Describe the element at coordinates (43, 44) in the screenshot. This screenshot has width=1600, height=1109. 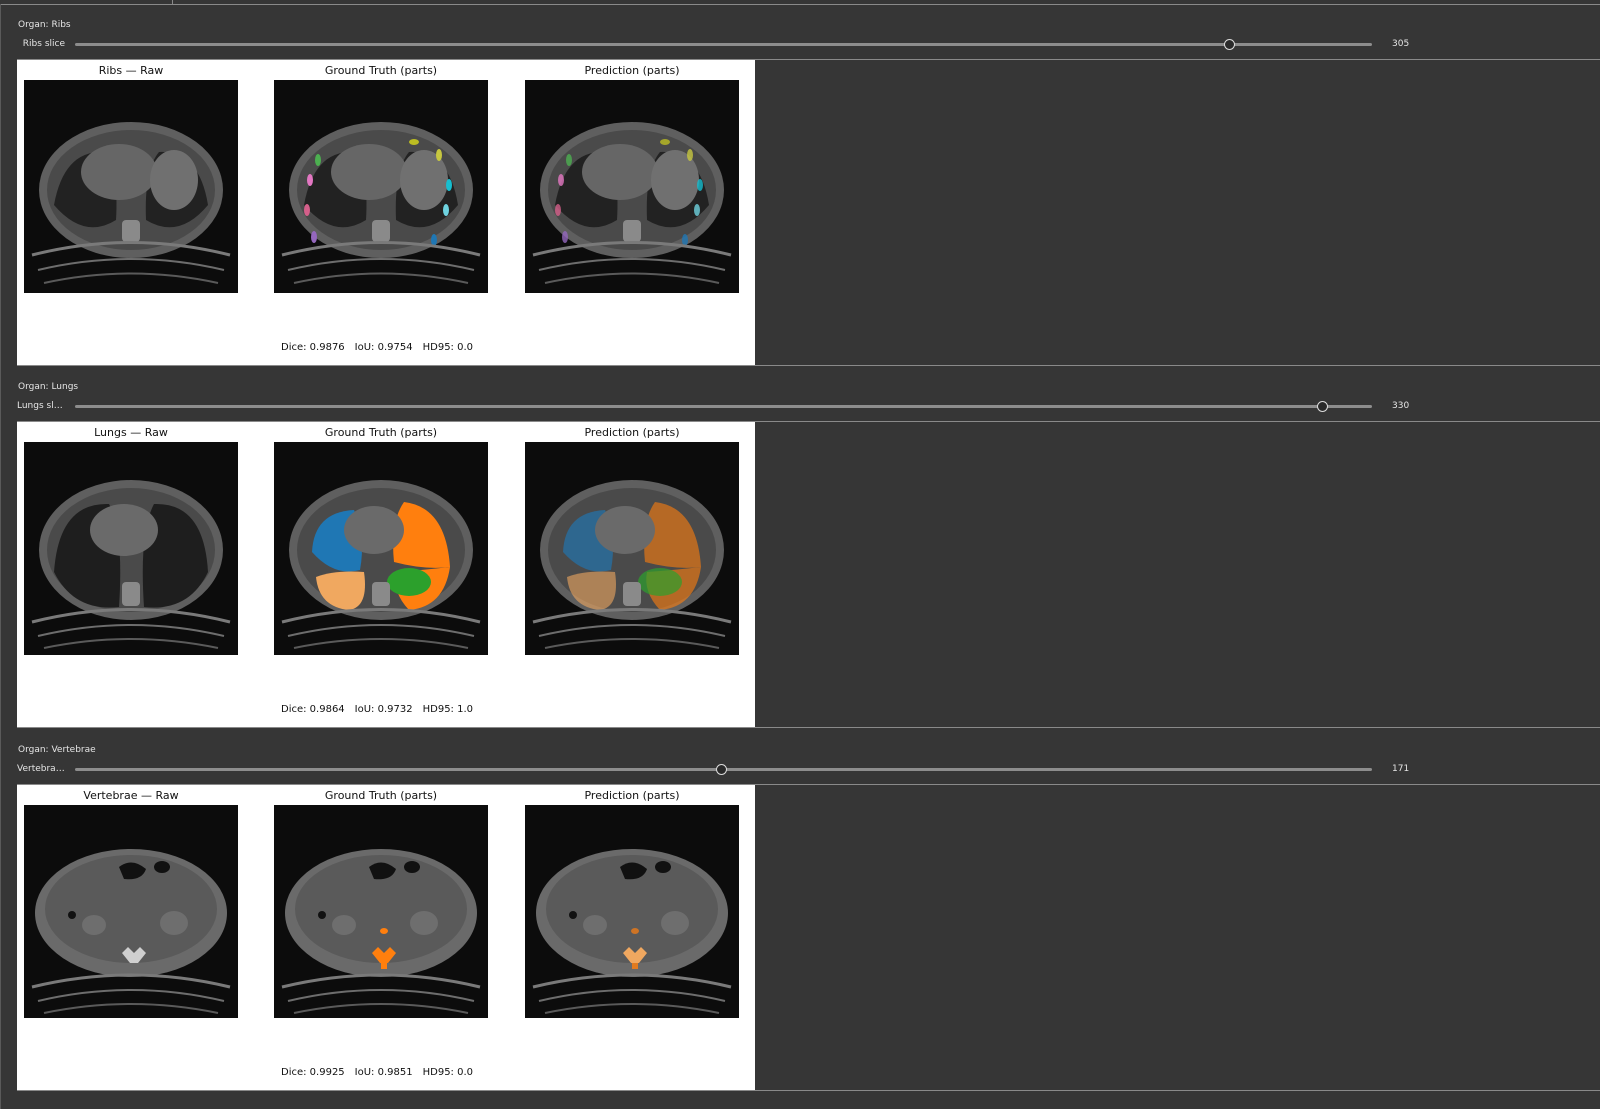
I see `slice-slider-label: Ribs slice` at that location.